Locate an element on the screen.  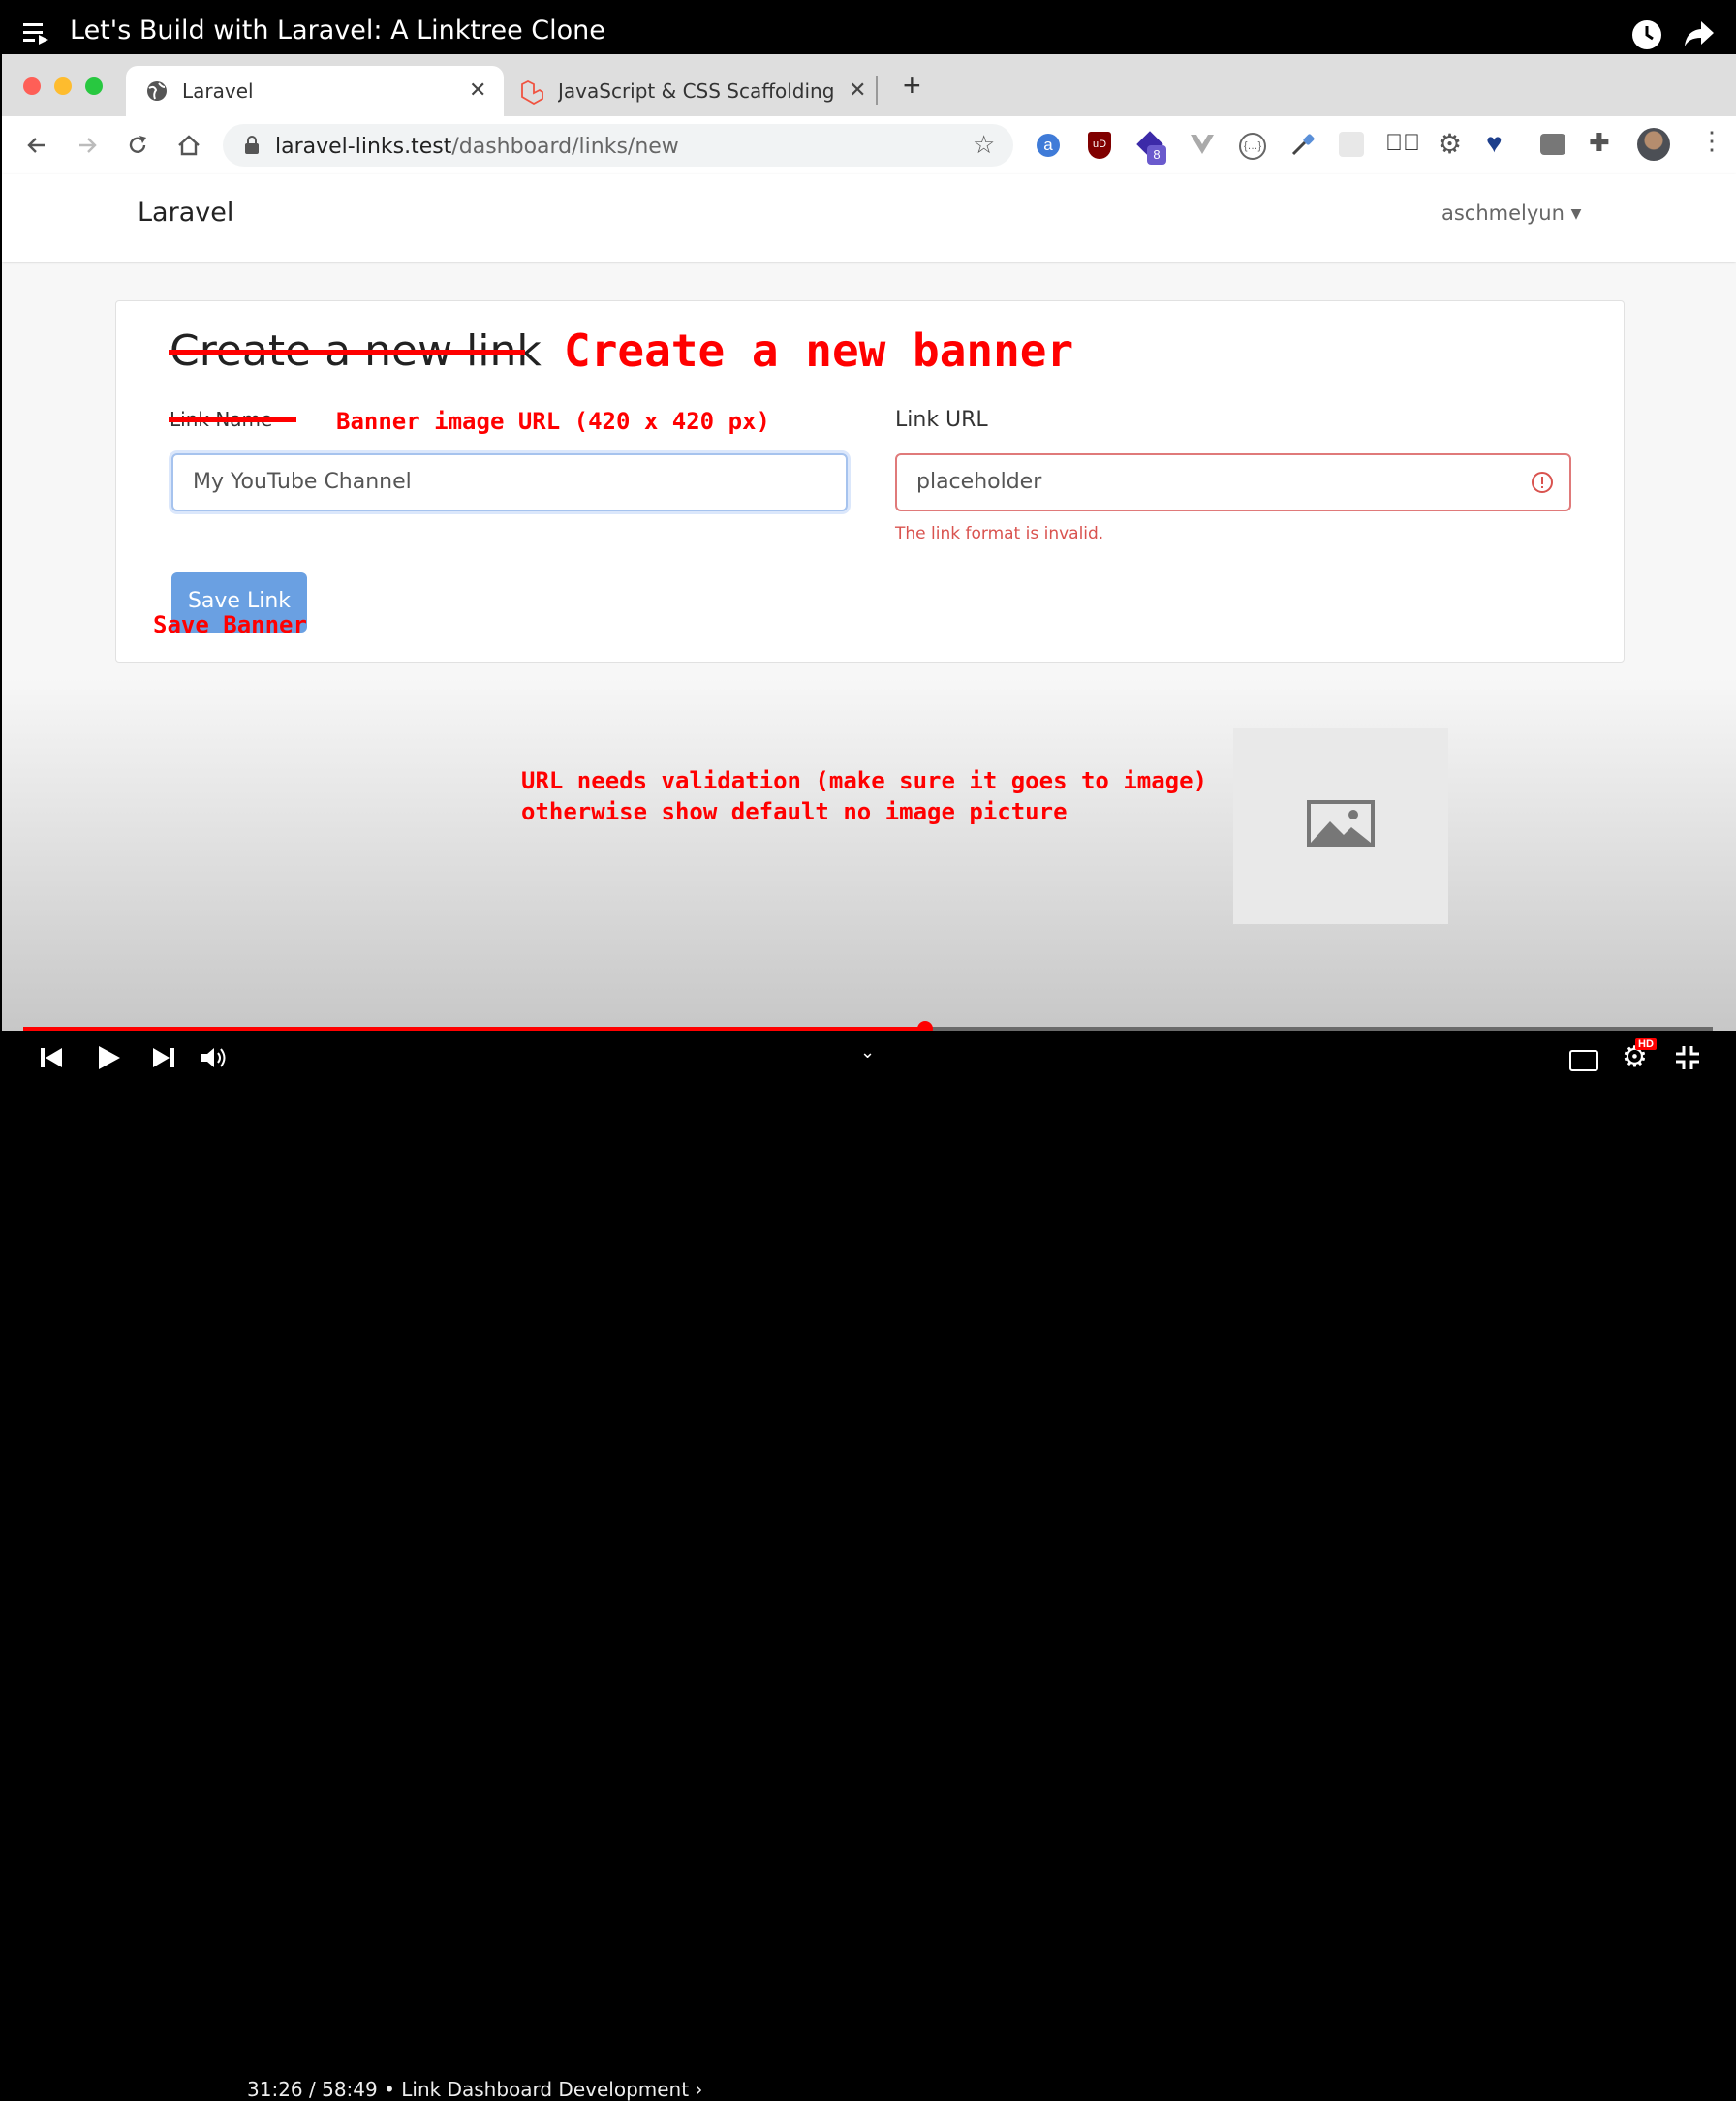
label-strikethrough is located at coordinates (232, 419).